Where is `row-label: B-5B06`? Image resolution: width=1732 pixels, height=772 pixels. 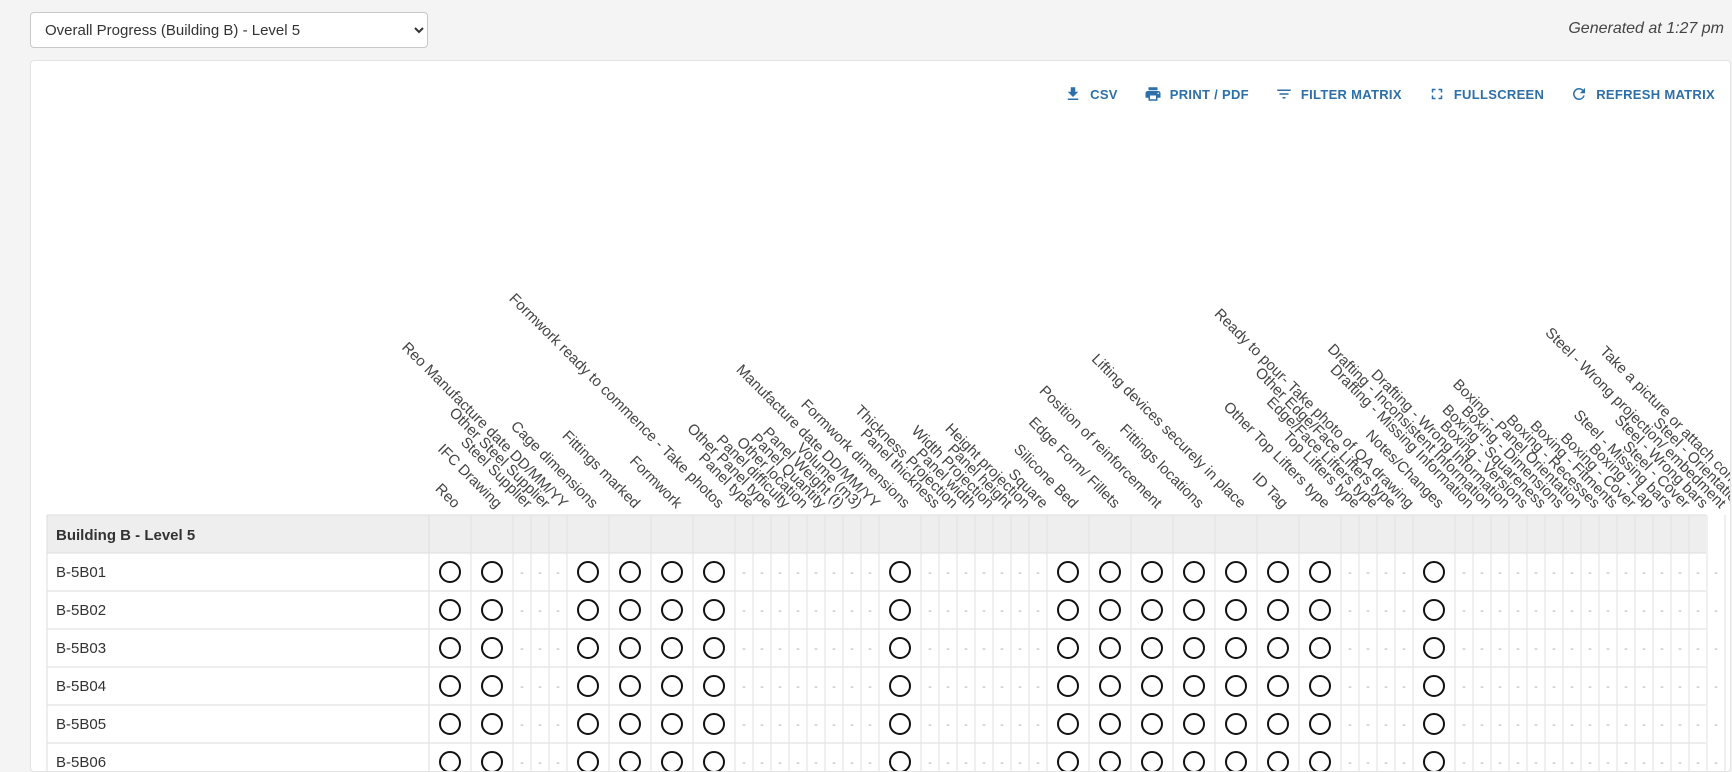 row-label: B-5B06 is located at coordinates (81, 762).